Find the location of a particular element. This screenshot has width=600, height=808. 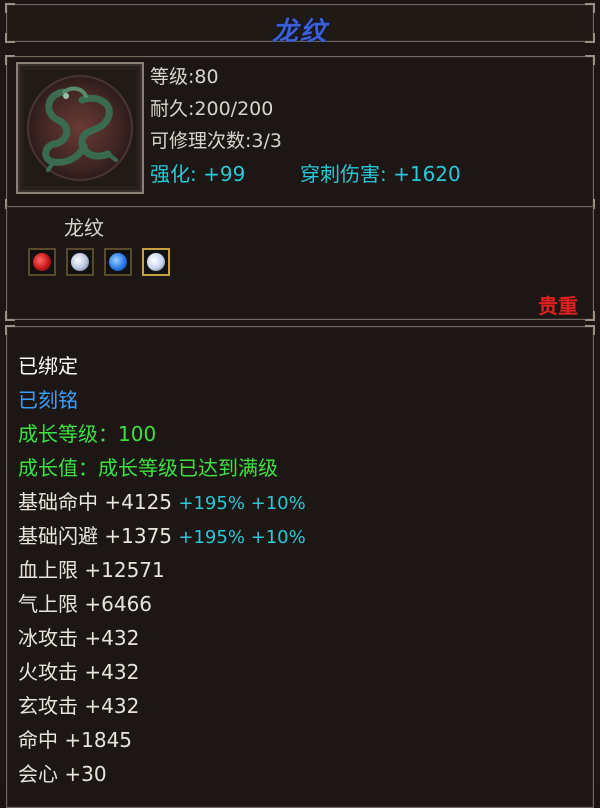

attribute-label: 气上限 +6466 is located at coordinates (85, 604).